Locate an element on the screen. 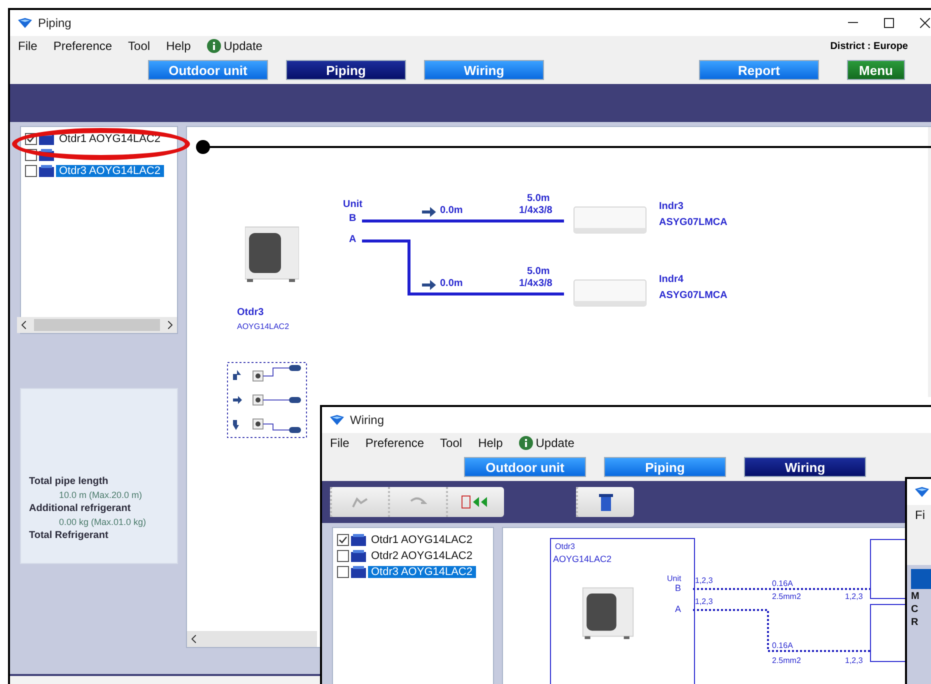 Image resolution: width=931 pixels, height=684 pixels. maximize-icon is located at coordinates (889, 23).